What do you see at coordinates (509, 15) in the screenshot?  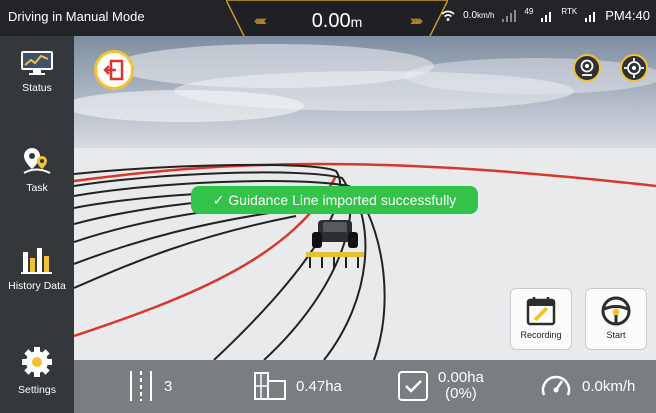 I see `cellular-signal-icon` at bounding box center [509, 15].